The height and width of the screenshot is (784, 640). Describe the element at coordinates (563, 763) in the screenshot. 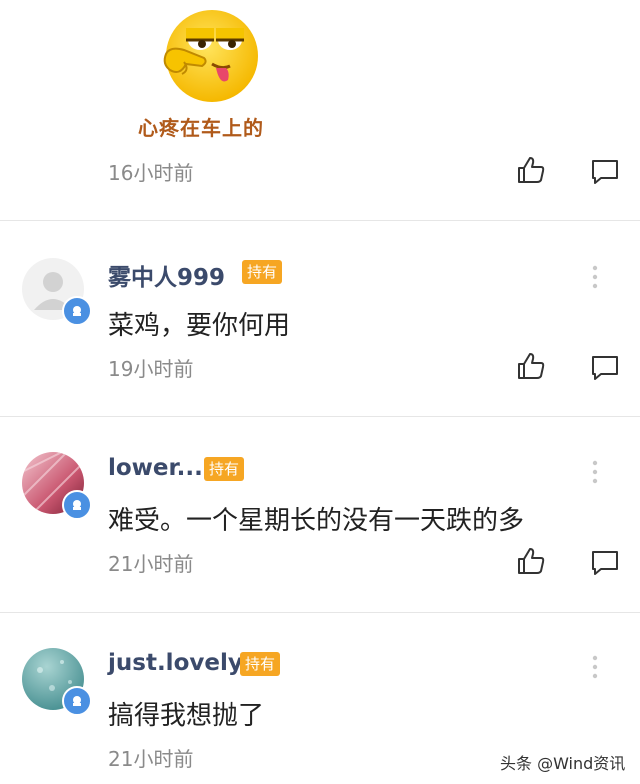

I see `watermark: 头条 @Wind资讯` at that location.